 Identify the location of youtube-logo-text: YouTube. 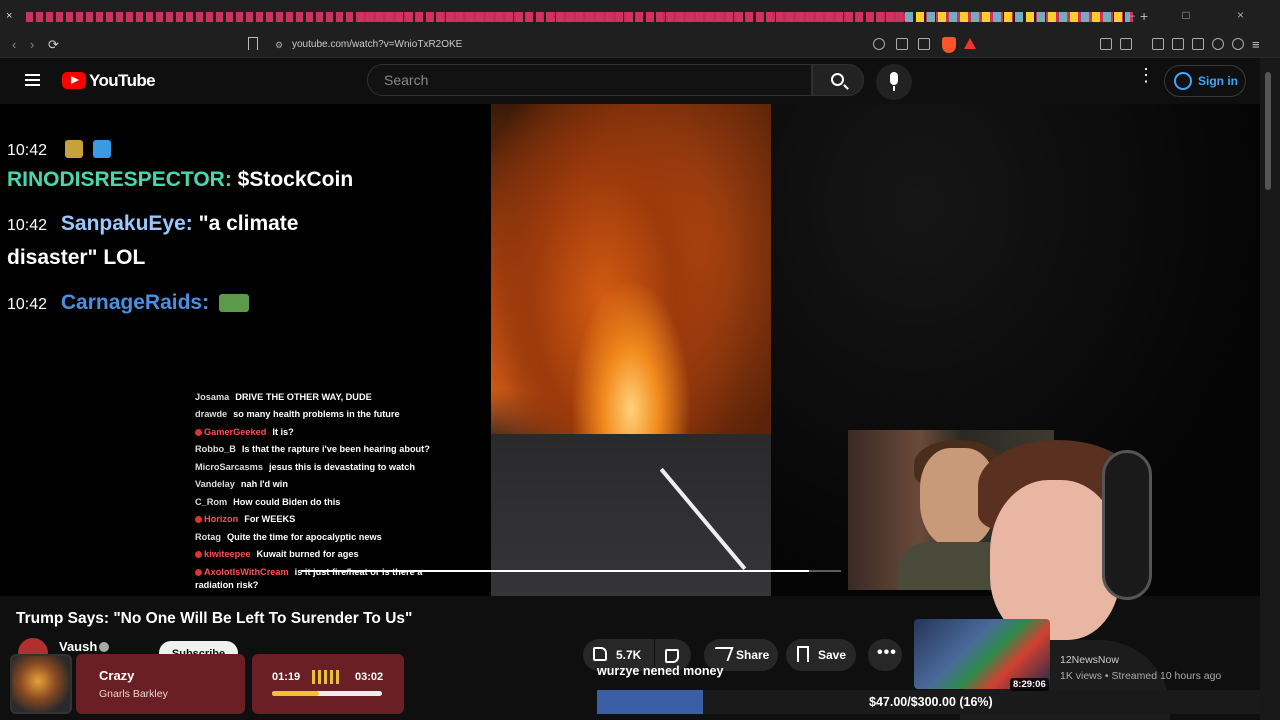
(122, 81).